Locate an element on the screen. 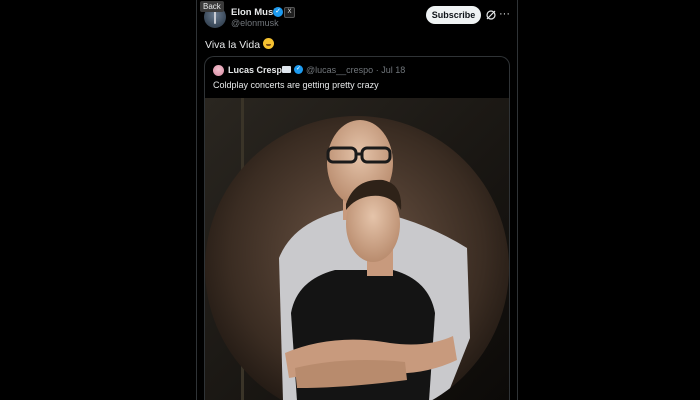  quoted-meta: @lucas__crespo · Jul 18 is located at coordinates (355, 70).